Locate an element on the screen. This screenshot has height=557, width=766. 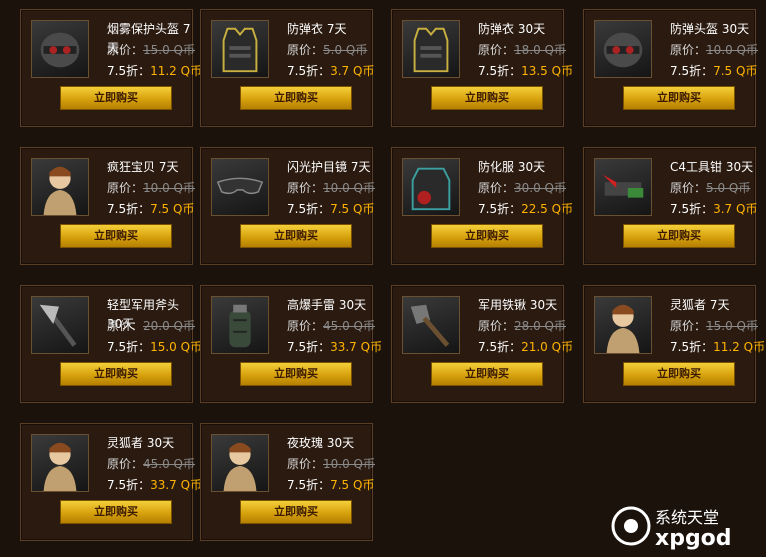
item-name: 灵狐者 7天 is located at coordinates (700, 305).